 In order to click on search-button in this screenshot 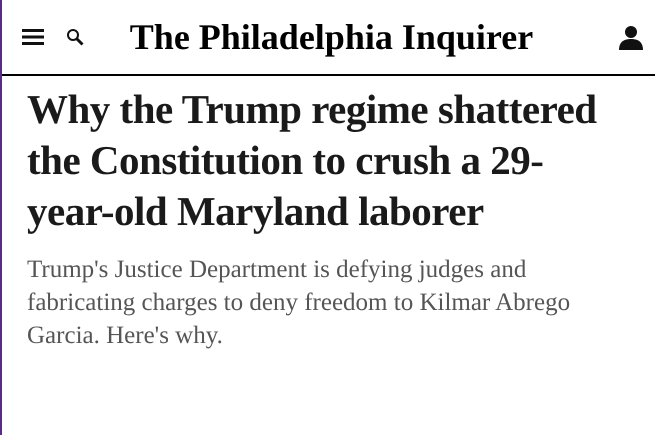, I will do `click(75, 37)`.